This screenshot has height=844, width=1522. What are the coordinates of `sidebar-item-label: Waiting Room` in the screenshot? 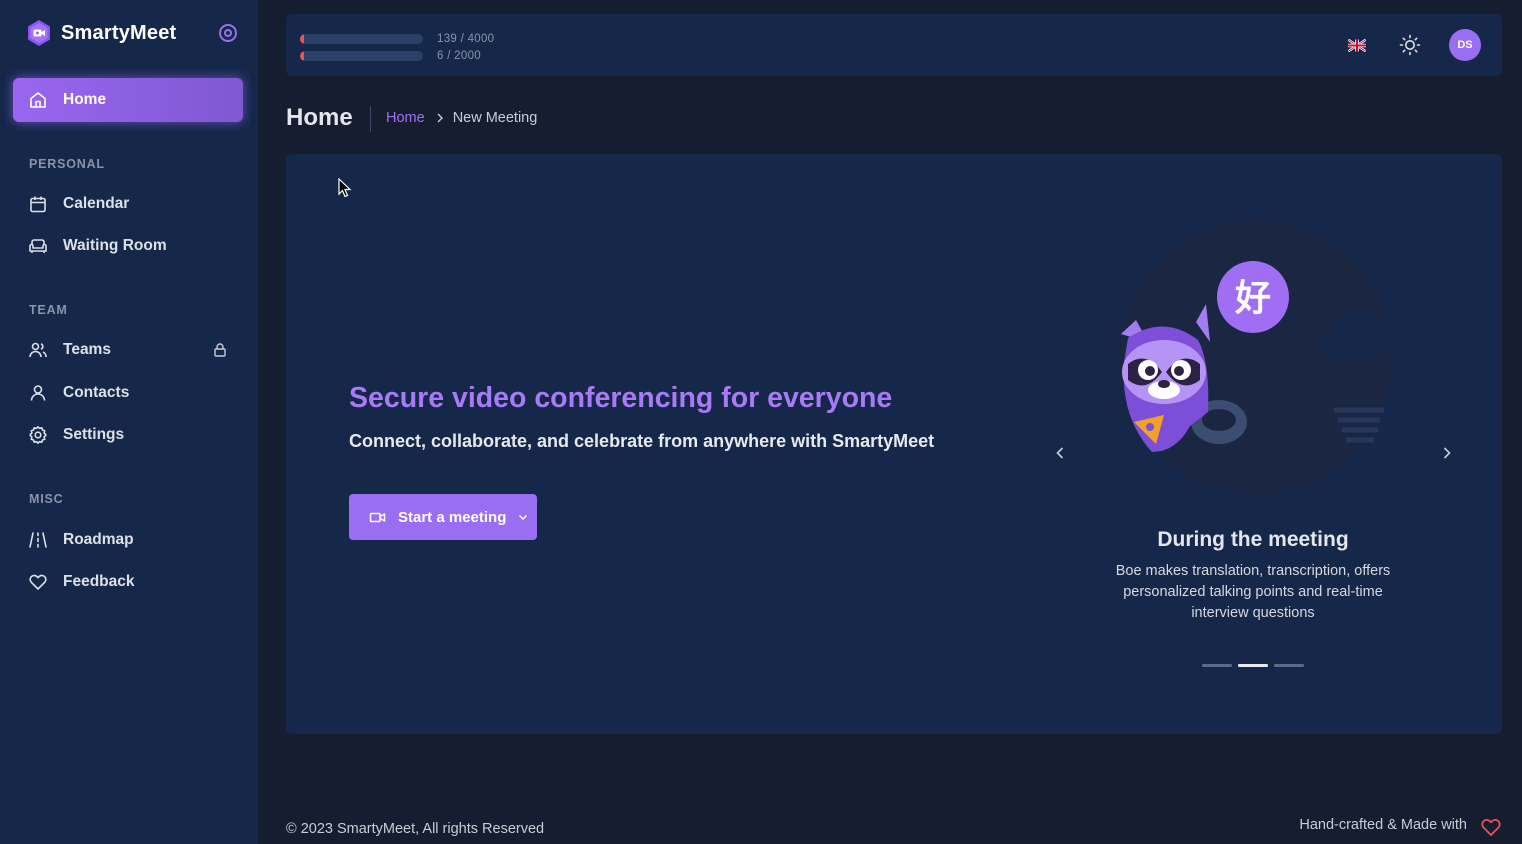 It's located at (115, 245).